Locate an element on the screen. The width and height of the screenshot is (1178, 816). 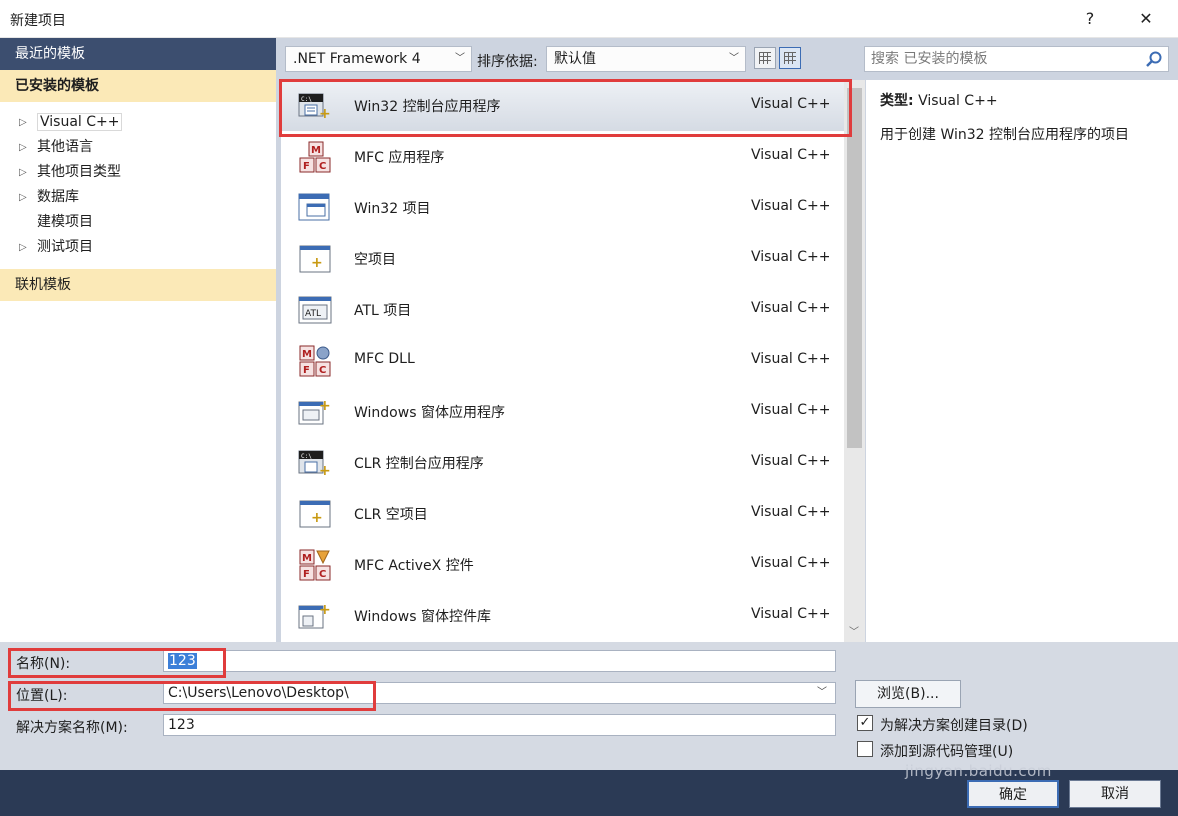
solution-name-field: 123 is located at coordinates (499, 725).